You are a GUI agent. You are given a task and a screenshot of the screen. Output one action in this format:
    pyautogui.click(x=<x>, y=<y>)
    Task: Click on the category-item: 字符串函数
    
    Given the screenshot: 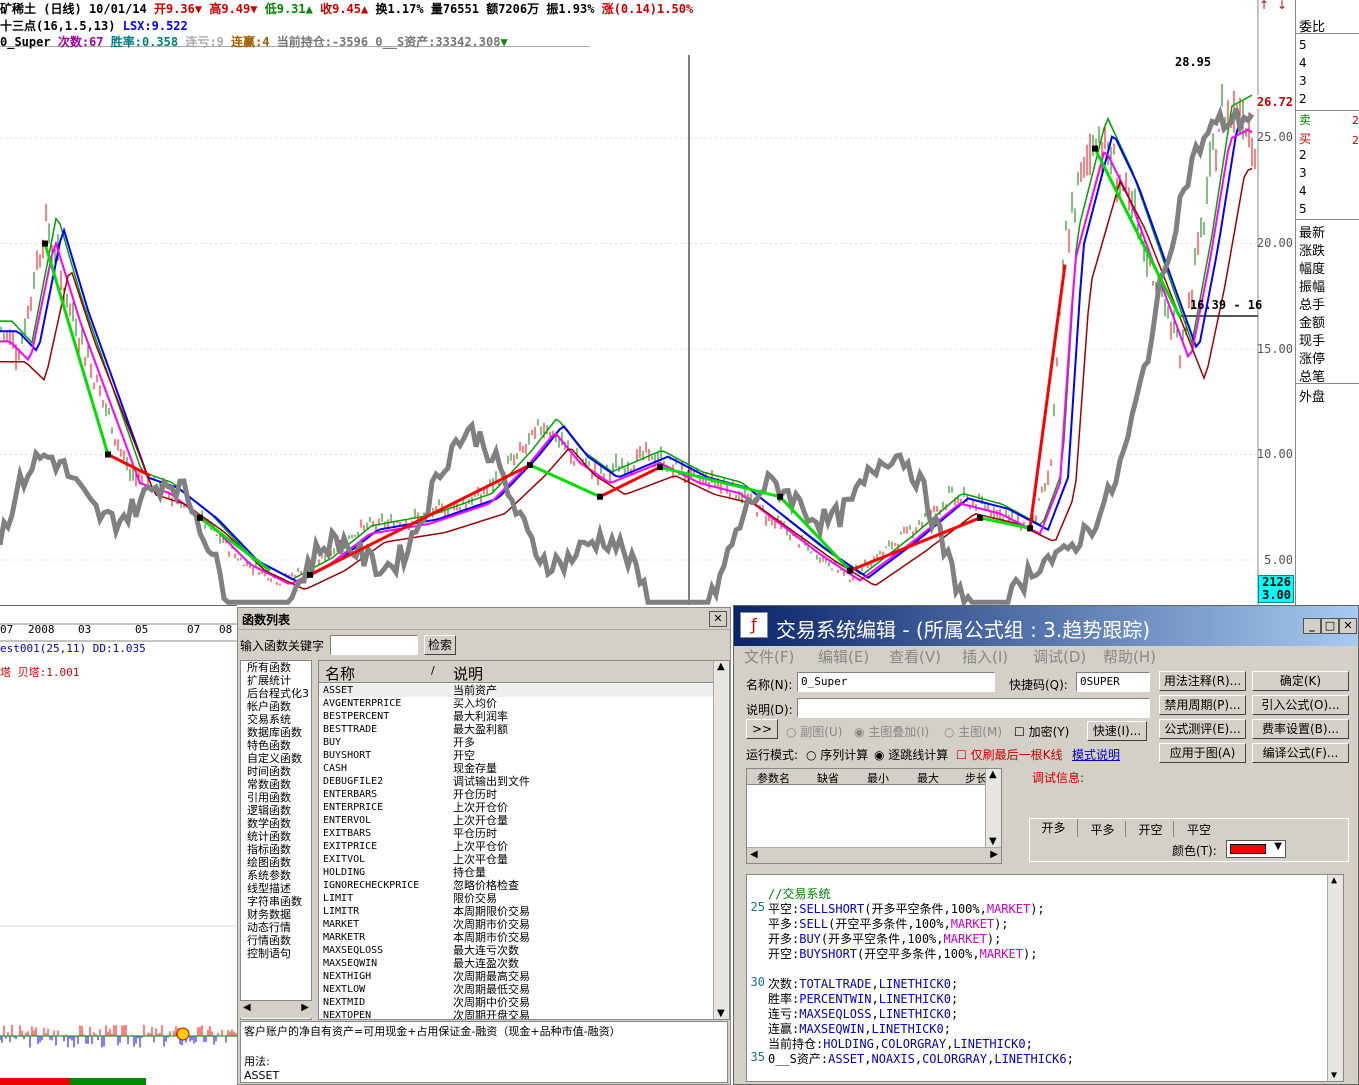 What is the action you would take?
    pyautogui.click(x=276, y=901)
    